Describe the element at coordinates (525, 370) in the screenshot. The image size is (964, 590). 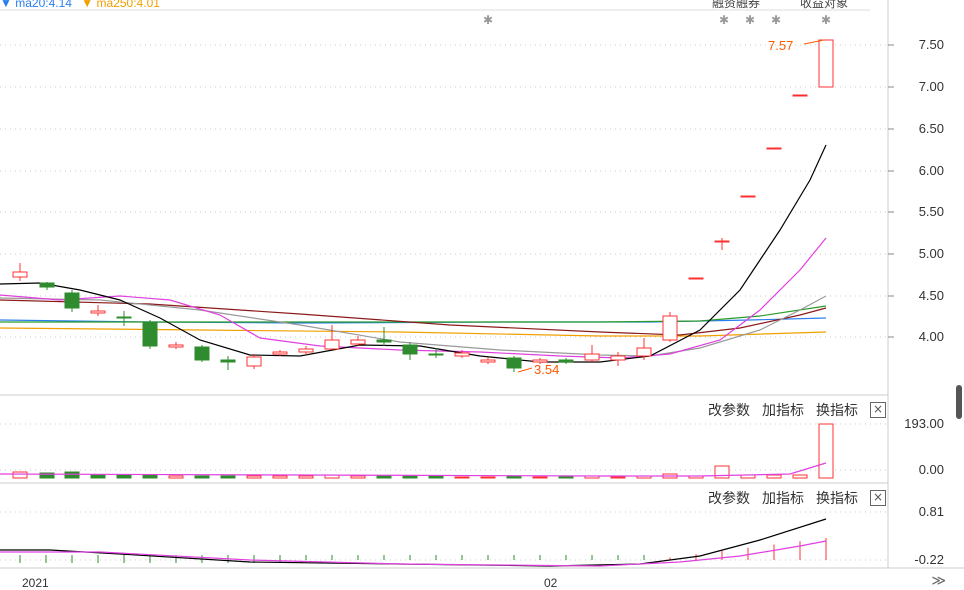
I see `low-arrow` at that location.